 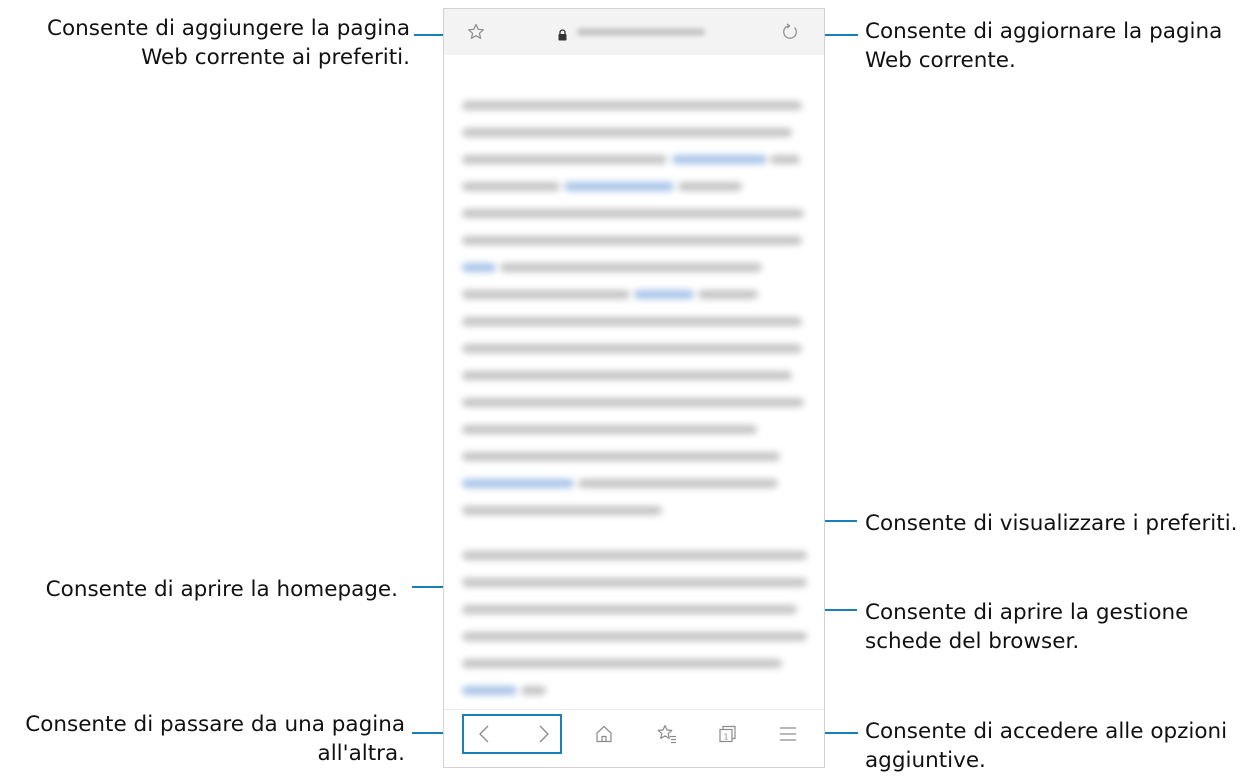 I want to click on refresh-icon, so click(x=790, y=32).